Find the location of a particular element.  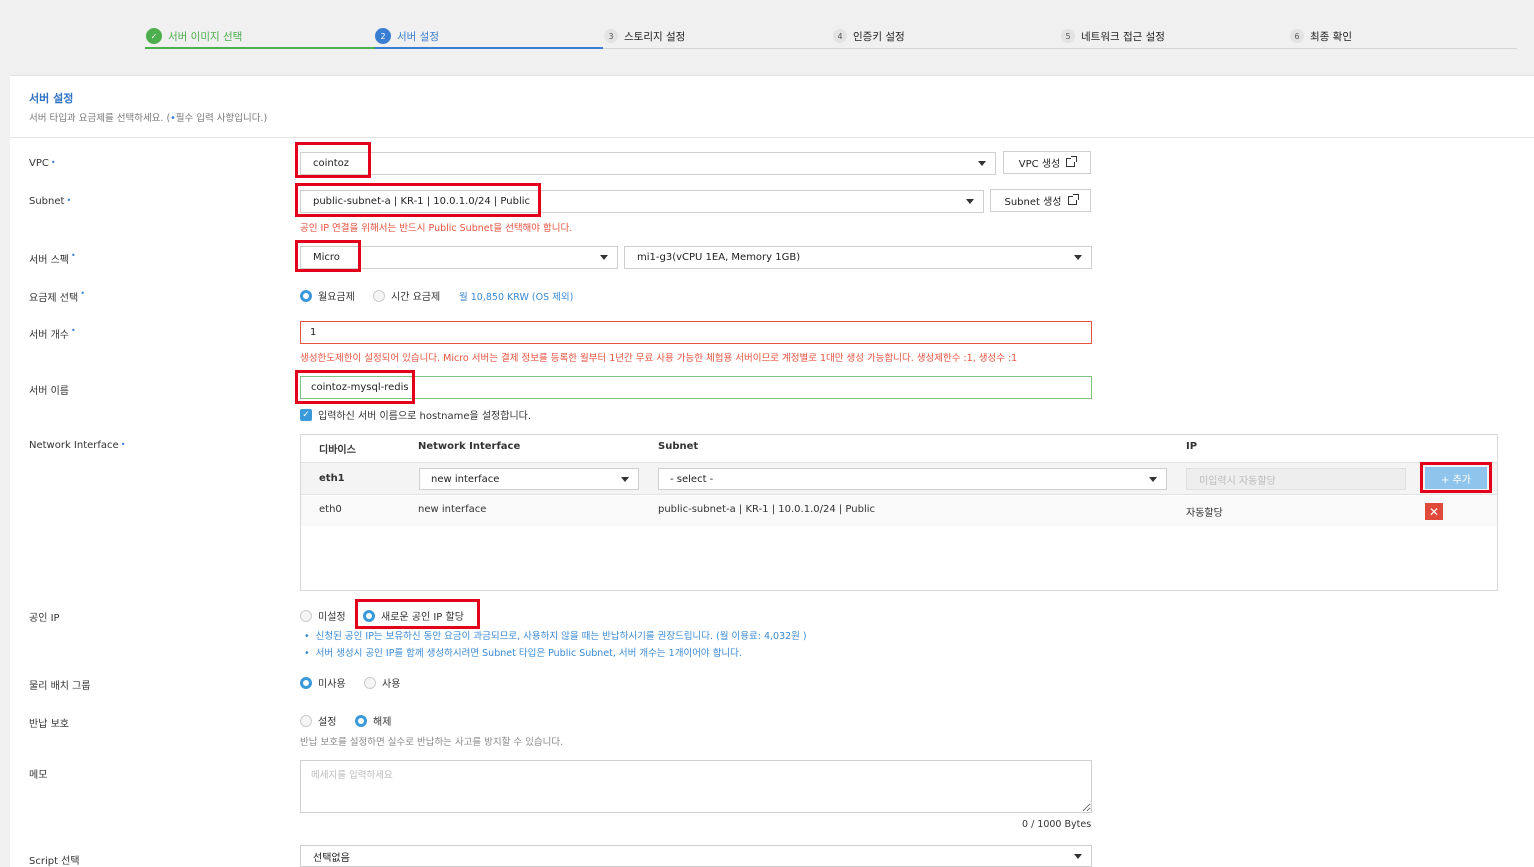

section-subtitle: 서버 타입과 요금제를 선택하세요. (•필수 입력 사항입니다.) is located at coordinates (148, 118).